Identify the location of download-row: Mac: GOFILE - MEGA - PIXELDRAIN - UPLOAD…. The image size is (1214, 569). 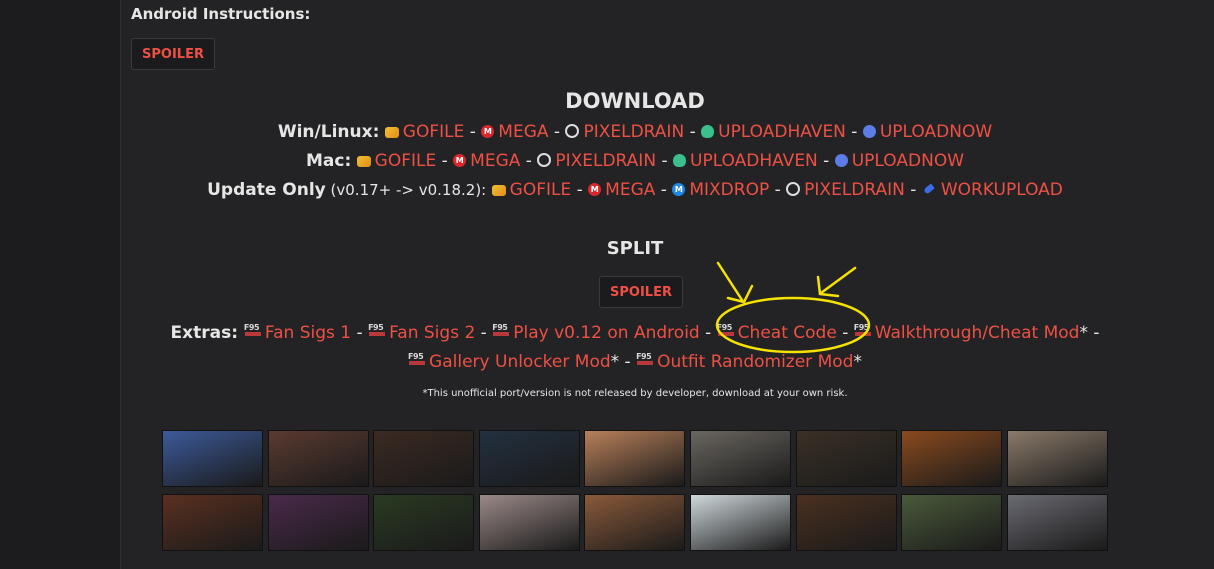
(635, 161).